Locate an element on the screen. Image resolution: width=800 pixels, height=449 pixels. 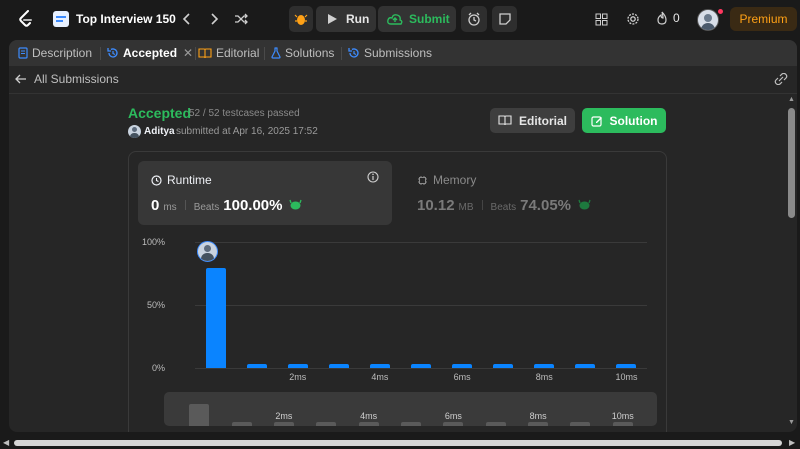
info-icon is located at coordinates (373, 177).